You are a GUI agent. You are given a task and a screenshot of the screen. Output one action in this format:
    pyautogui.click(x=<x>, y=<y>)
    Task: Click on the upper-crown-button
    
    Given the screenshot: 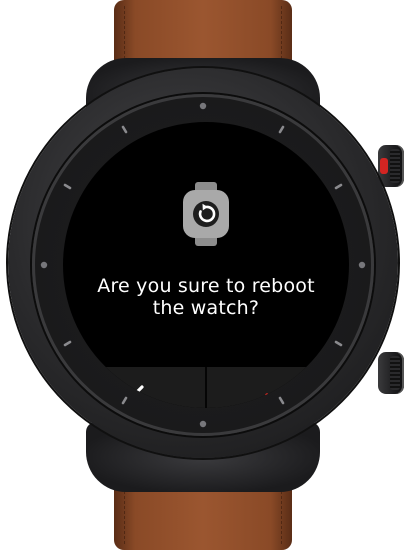 What is the action you would take?
    pyautogui.click(x=391, y=166)
    